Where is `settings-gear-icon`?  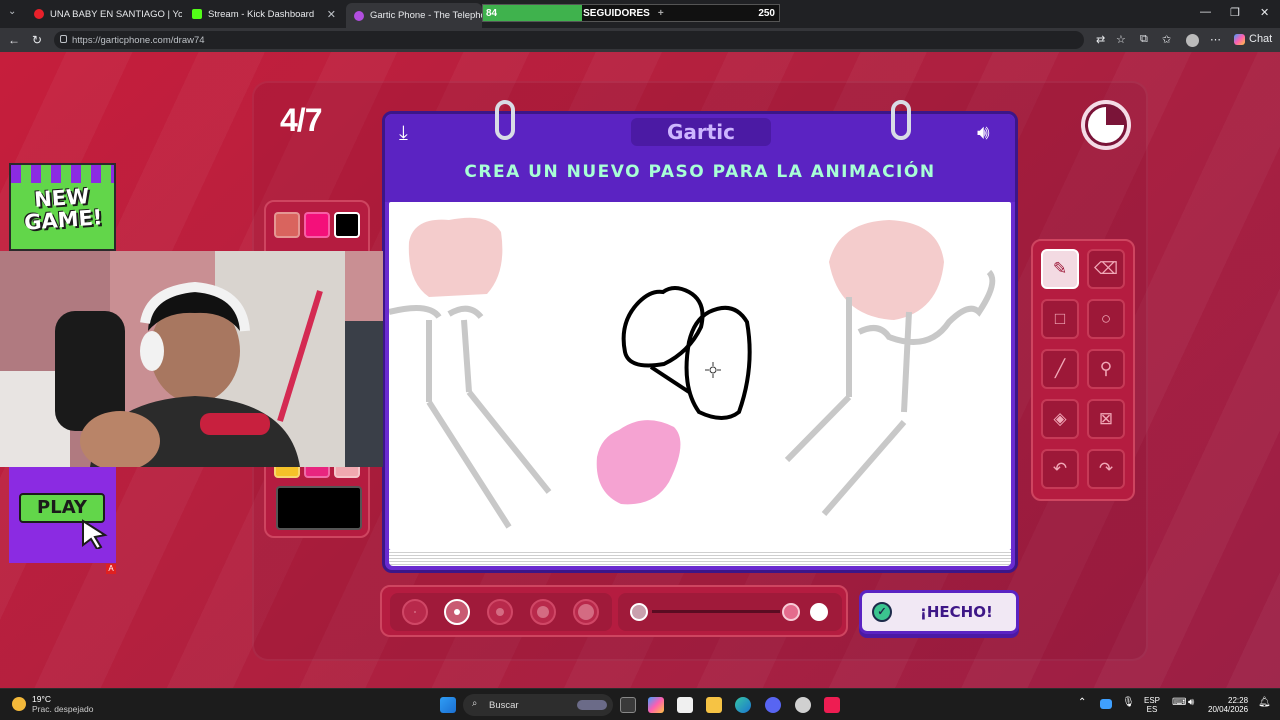
settings-gear-icon is located at coordinates (803, 705).